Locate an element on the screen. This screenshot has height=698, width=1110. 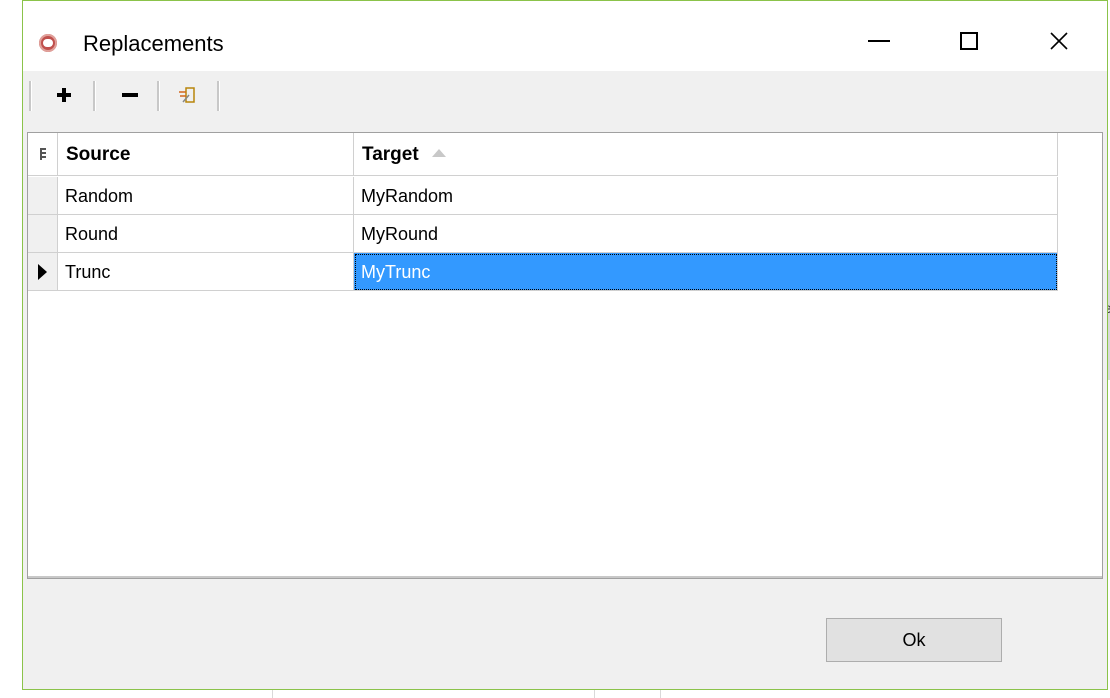
grid-bottom-edge is located at coordinates (565, 577).